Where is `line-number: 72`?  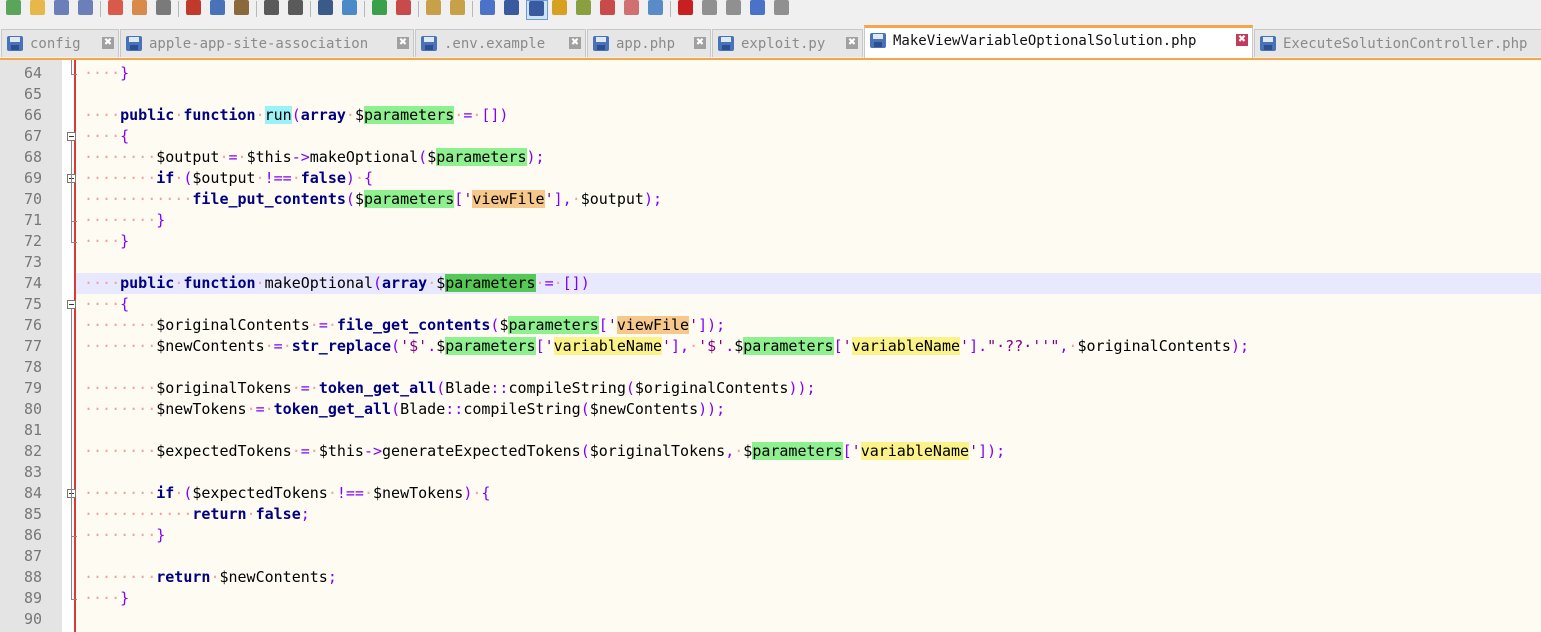 line-number: 72 is located at coordinates (32, 241).